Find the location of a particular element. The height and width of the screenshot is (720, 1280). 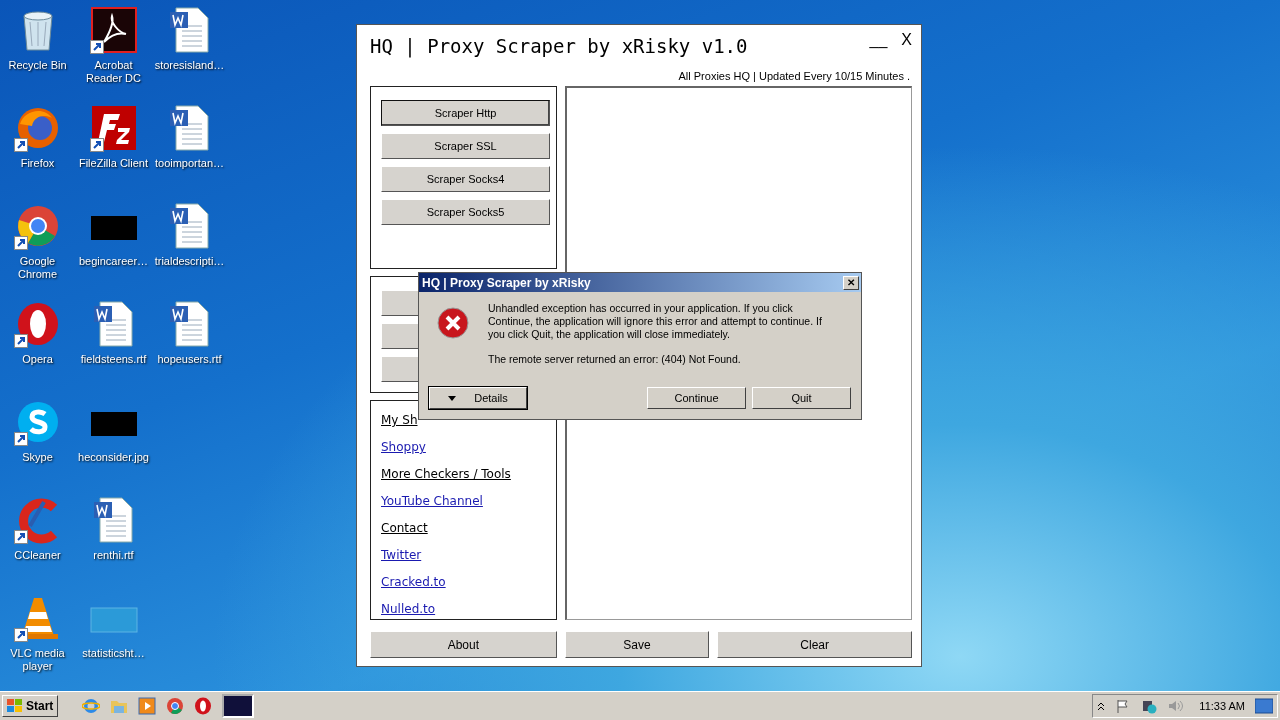

internet-explorer-icon is located at coordinates (91, 706).